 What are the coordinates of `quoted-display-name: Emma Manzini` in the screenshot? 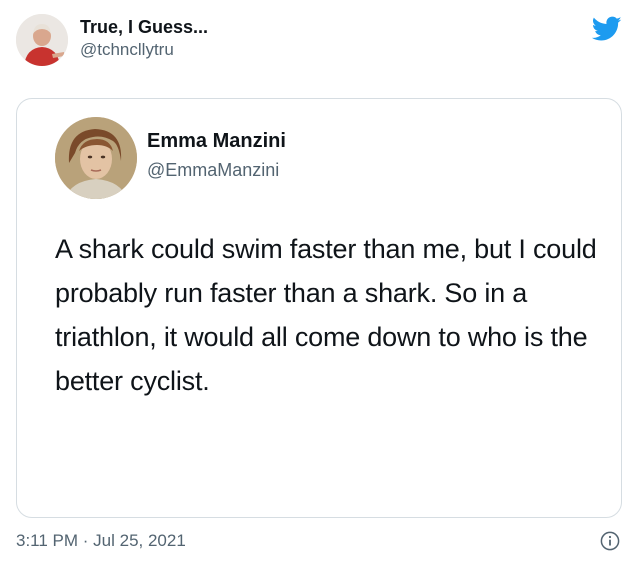 It's located at (216, 141).